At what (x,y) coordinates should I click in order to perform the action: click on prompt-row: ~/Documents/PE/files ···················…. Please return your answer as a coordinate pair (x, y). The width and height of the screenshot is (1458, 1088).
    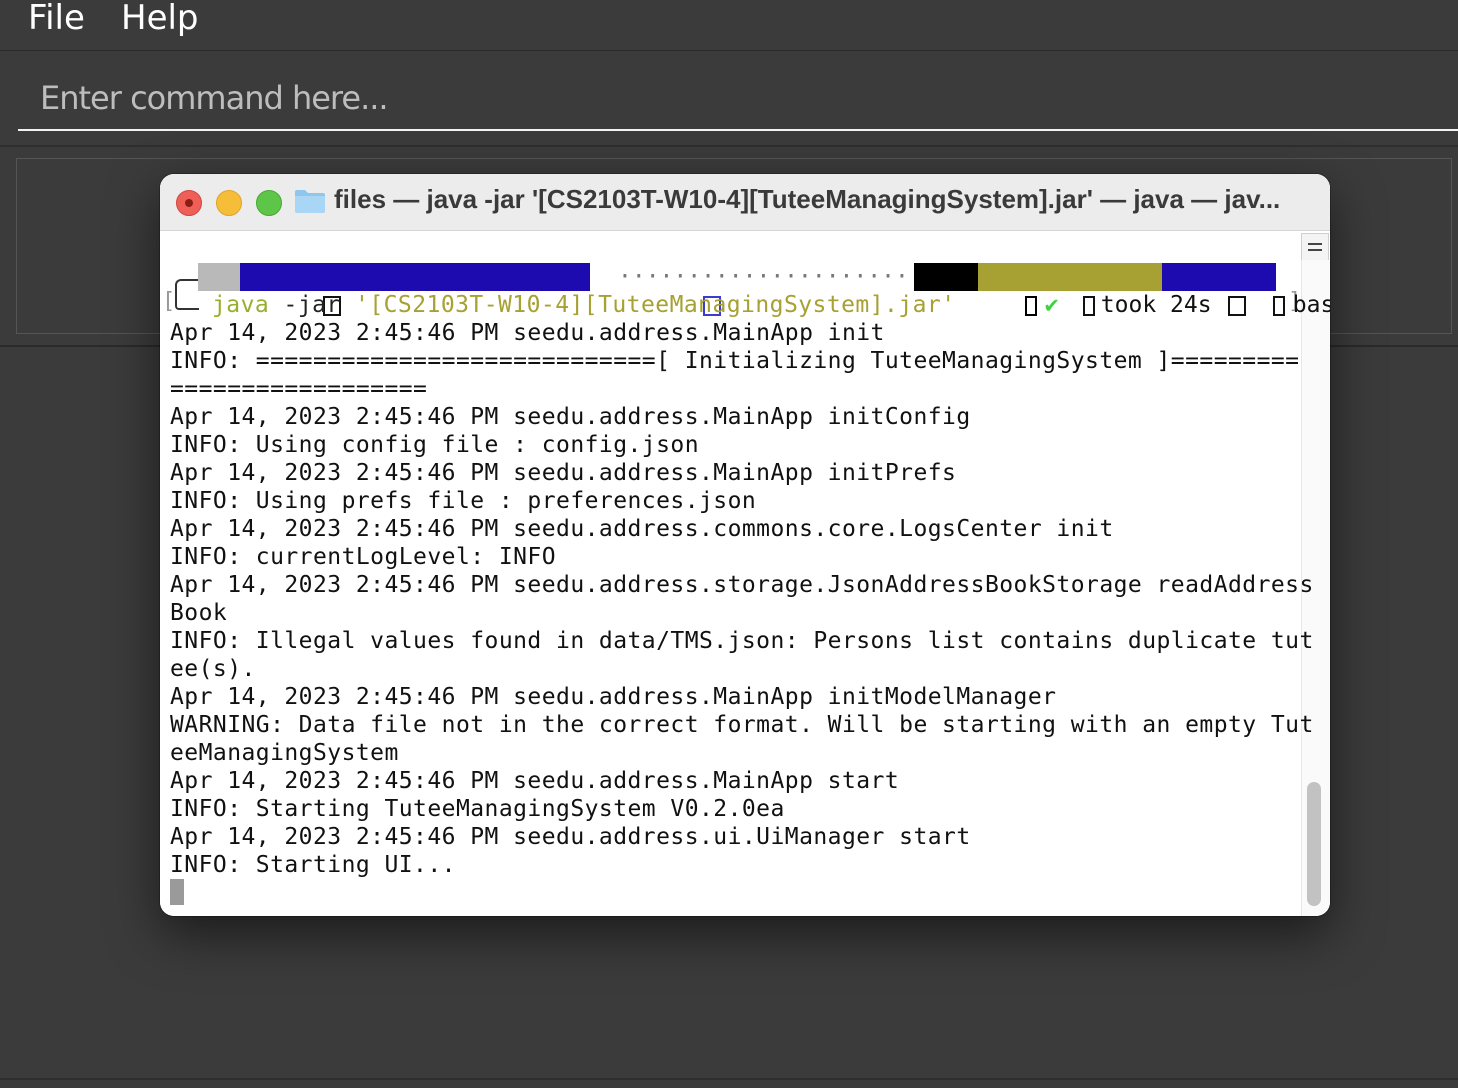
    Looking at the image, I should click on (745, 290).